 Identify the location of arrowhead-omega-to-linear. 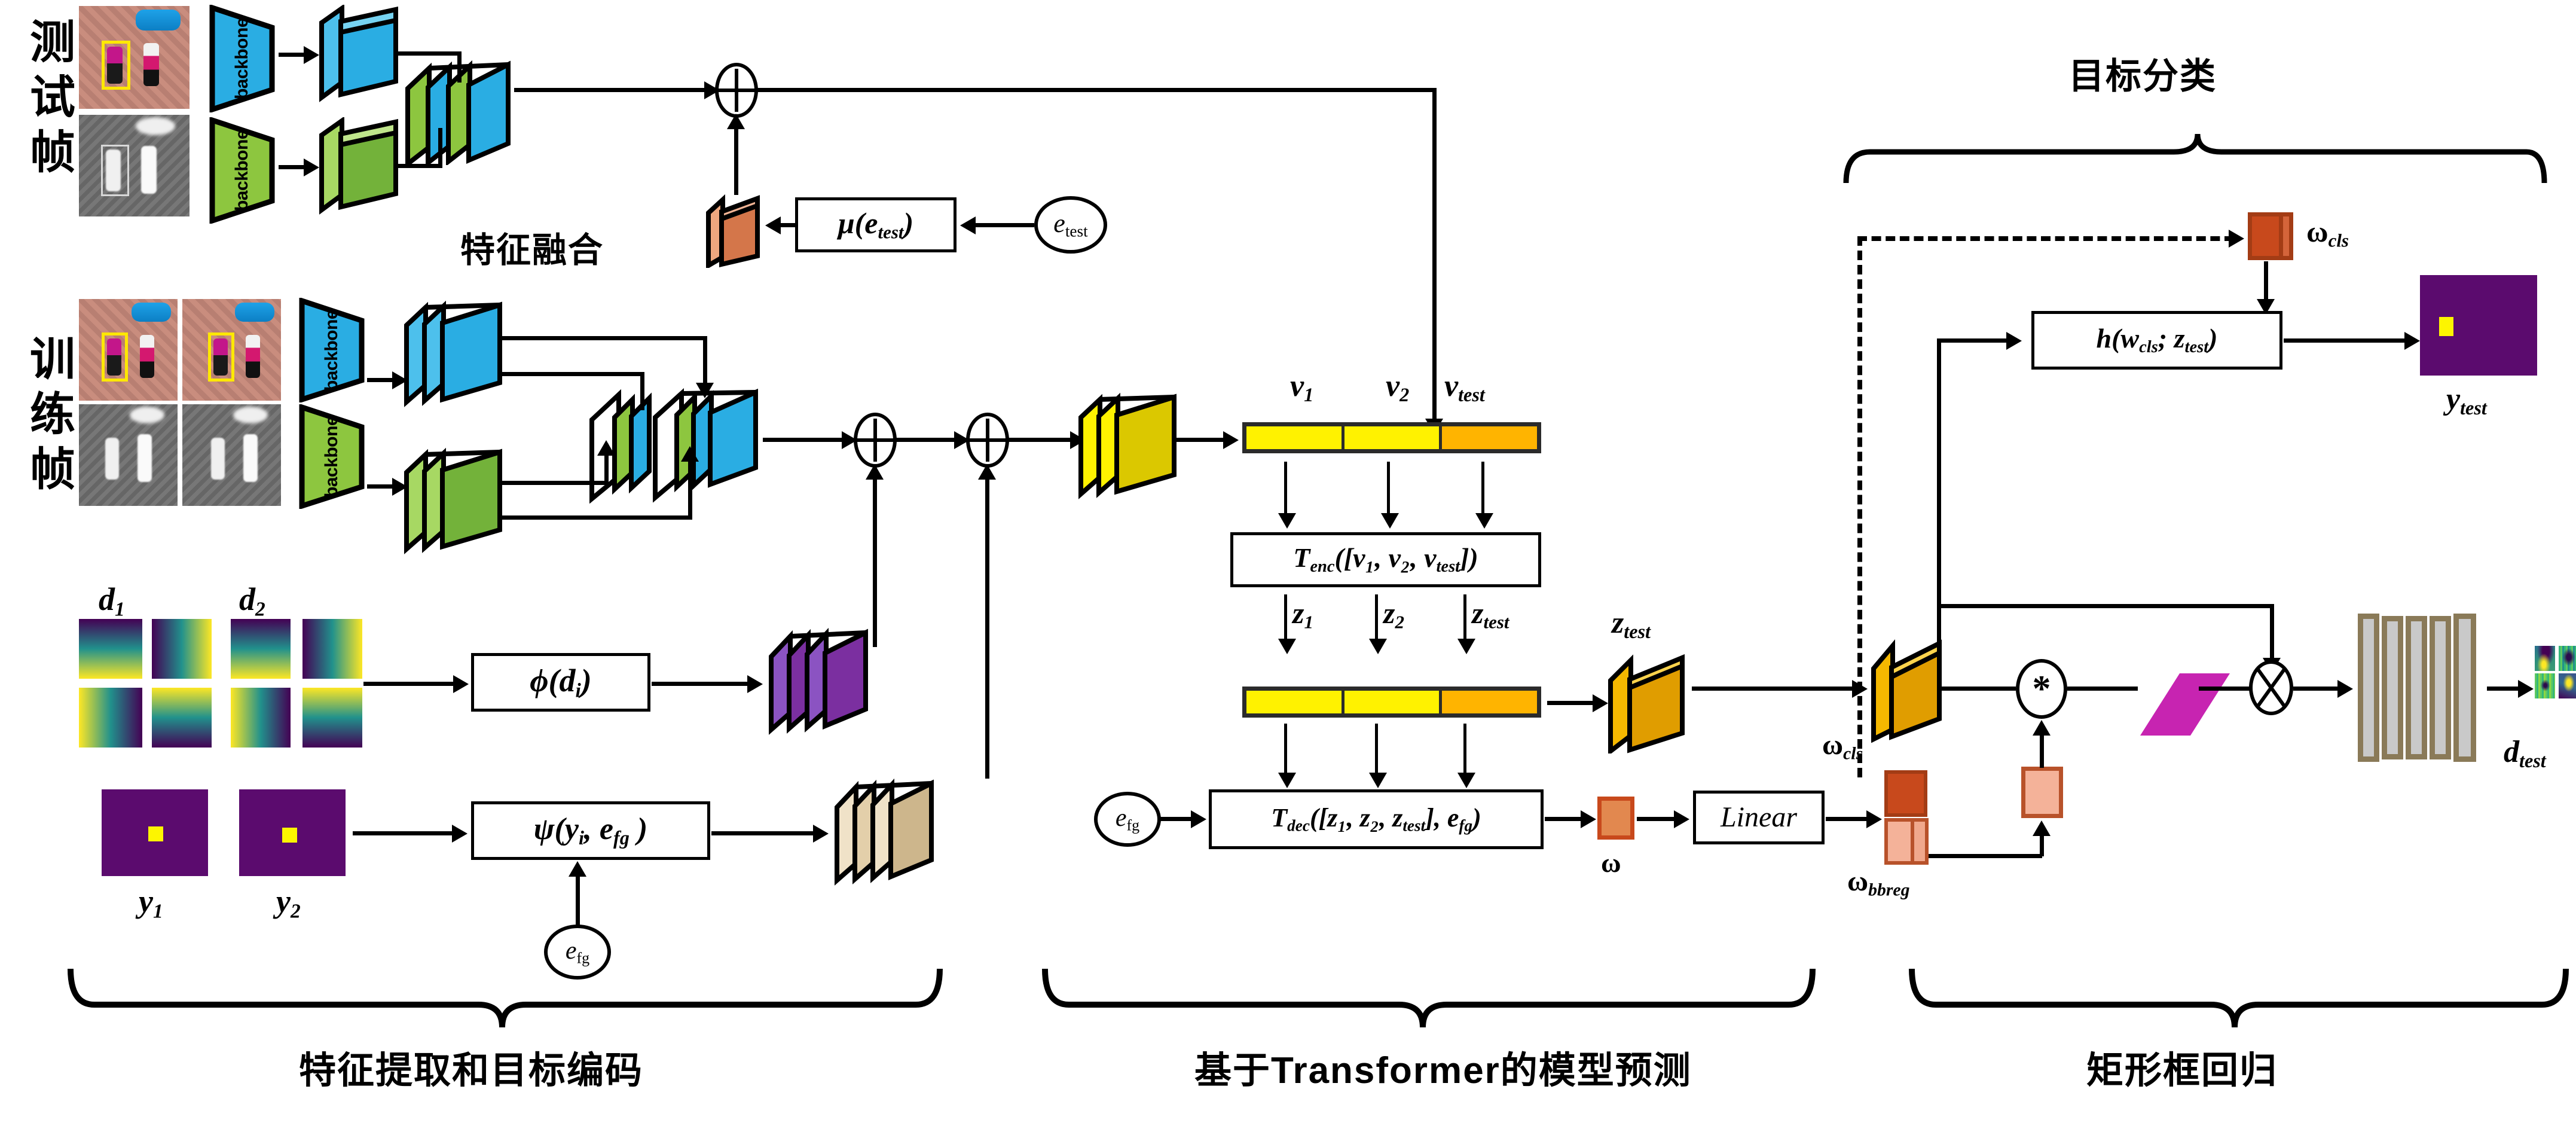
(1681, 819).